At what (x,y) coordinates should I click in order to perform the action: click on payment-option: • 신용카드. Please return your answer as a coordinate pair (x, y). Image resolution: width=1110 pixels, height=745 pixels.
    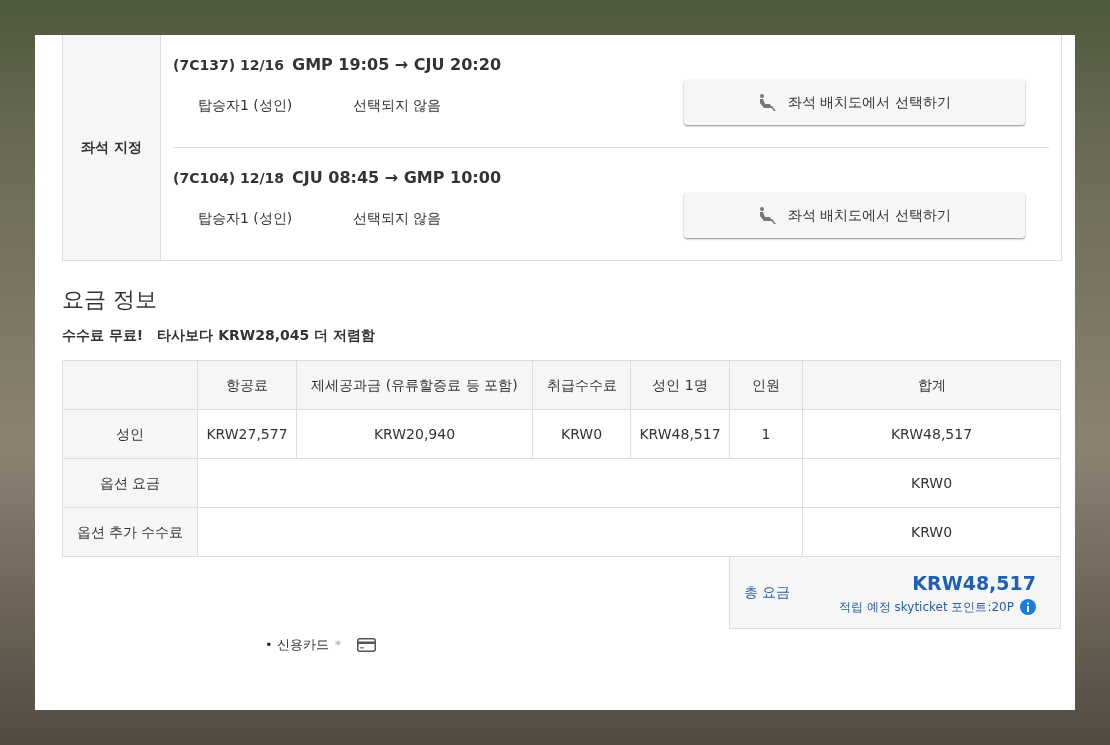
    Looking at the image, I should click on (297, 644).